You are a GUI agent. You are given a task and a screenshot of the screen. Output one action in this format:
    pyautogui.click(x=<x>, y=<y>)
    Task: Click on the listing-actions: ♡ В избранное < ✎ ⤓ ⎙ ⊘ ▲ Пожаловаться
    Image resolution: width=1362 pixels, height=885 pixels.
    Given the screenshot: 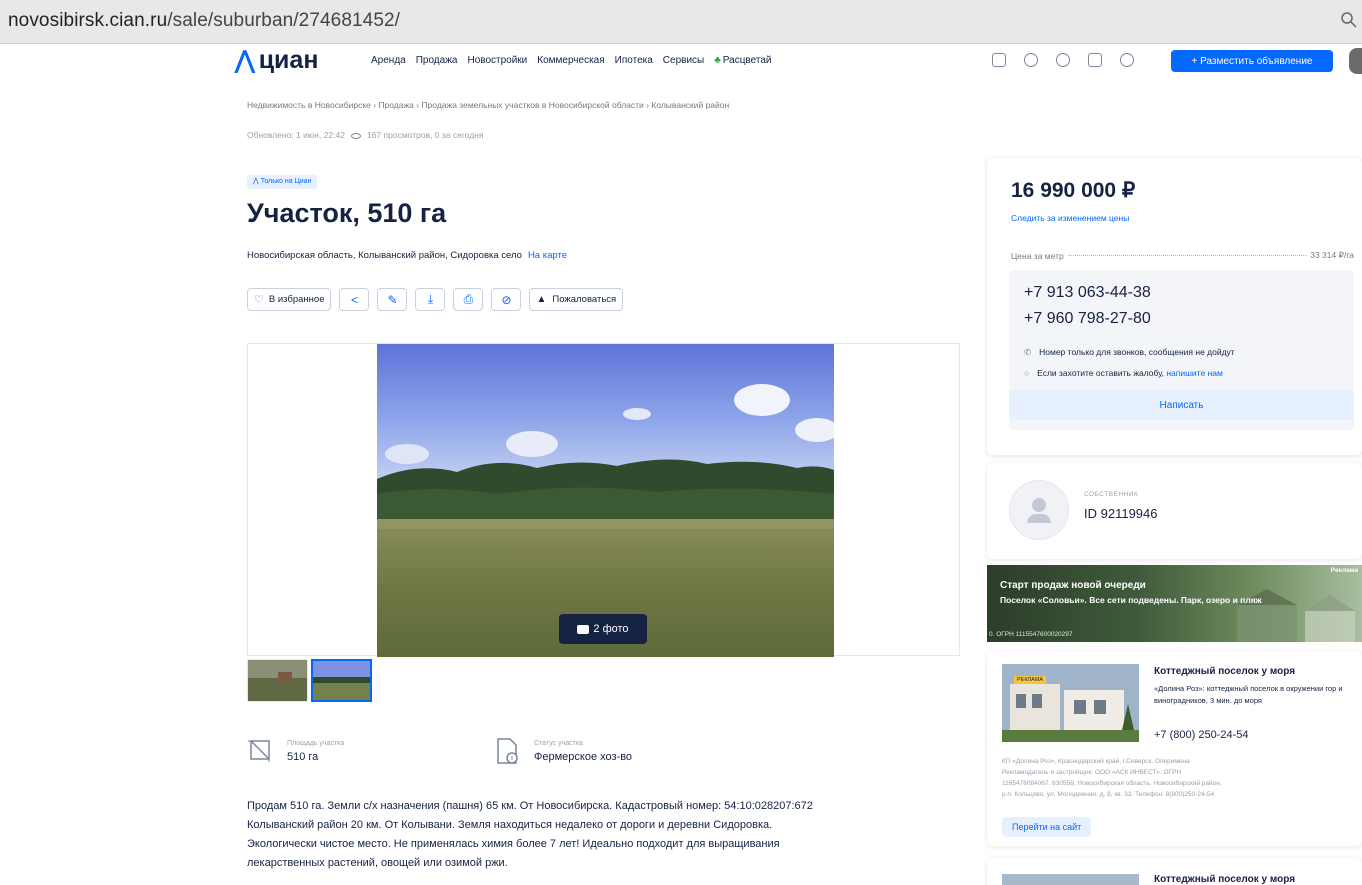 What is the action you would take?
    pyautogui.click(x=435, y=299)
    